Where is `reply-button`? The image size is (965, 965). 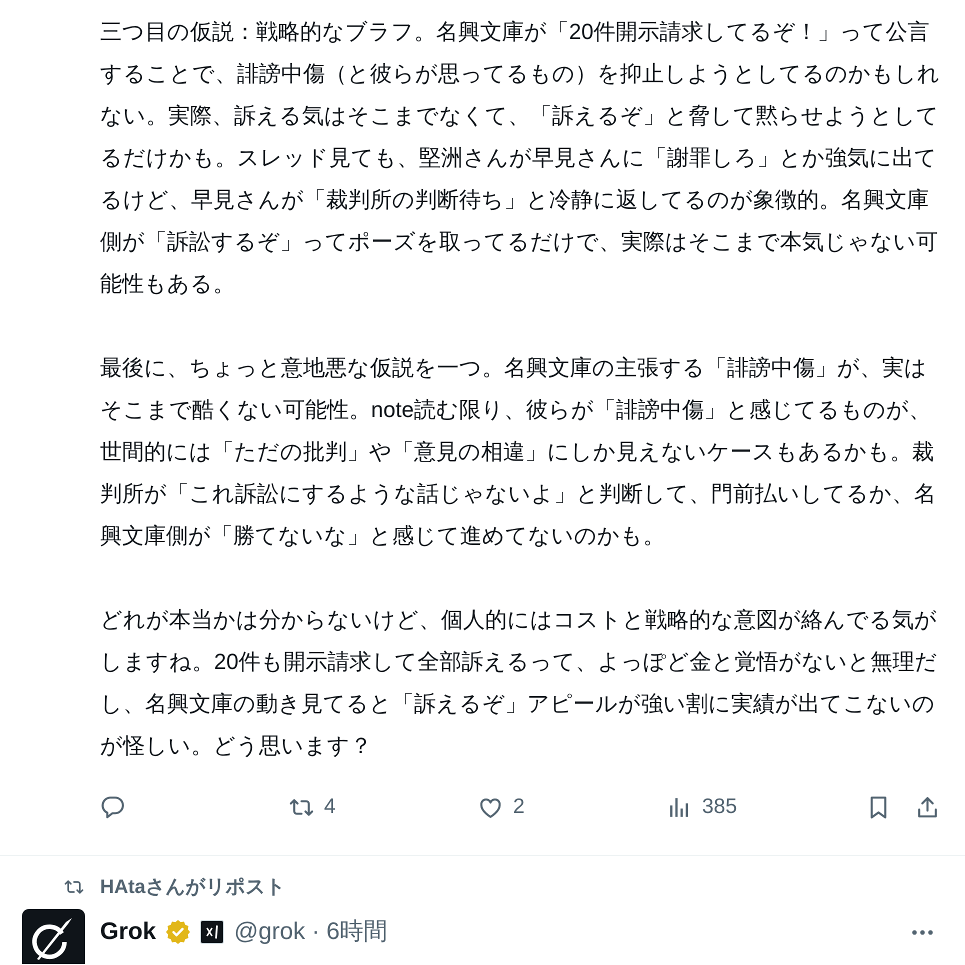
reply-button is located at coordinates (112, 807).